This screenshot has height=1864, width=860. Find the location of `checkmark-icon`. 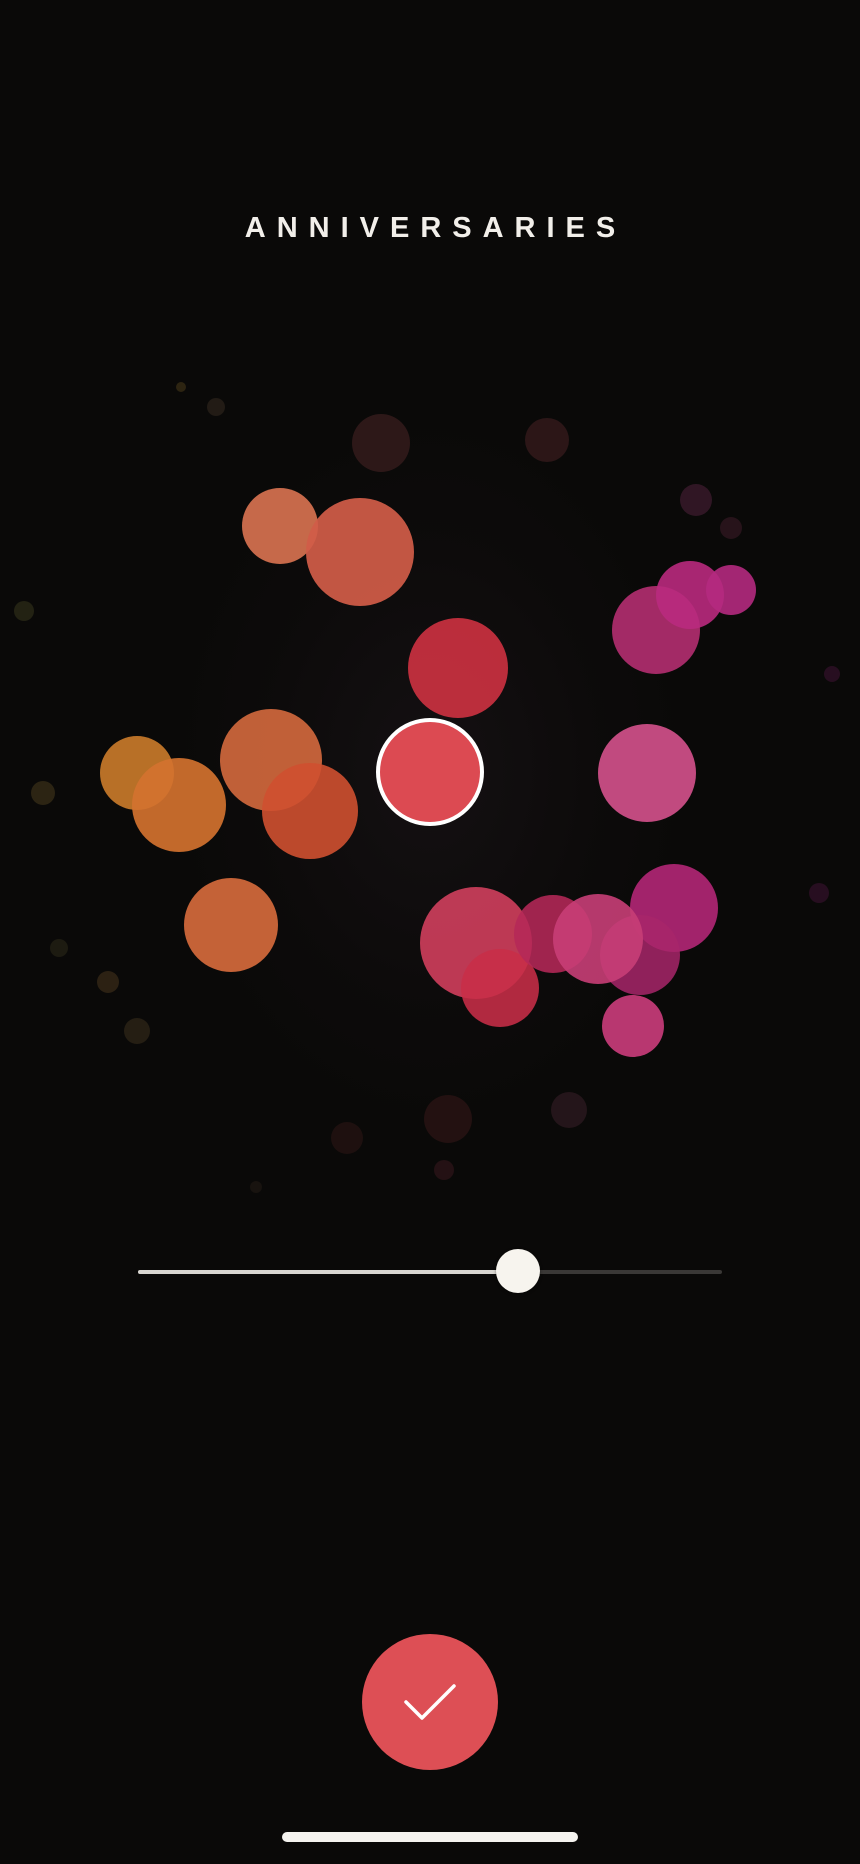

checkmark-icon is located at coordinates (430, 1702).